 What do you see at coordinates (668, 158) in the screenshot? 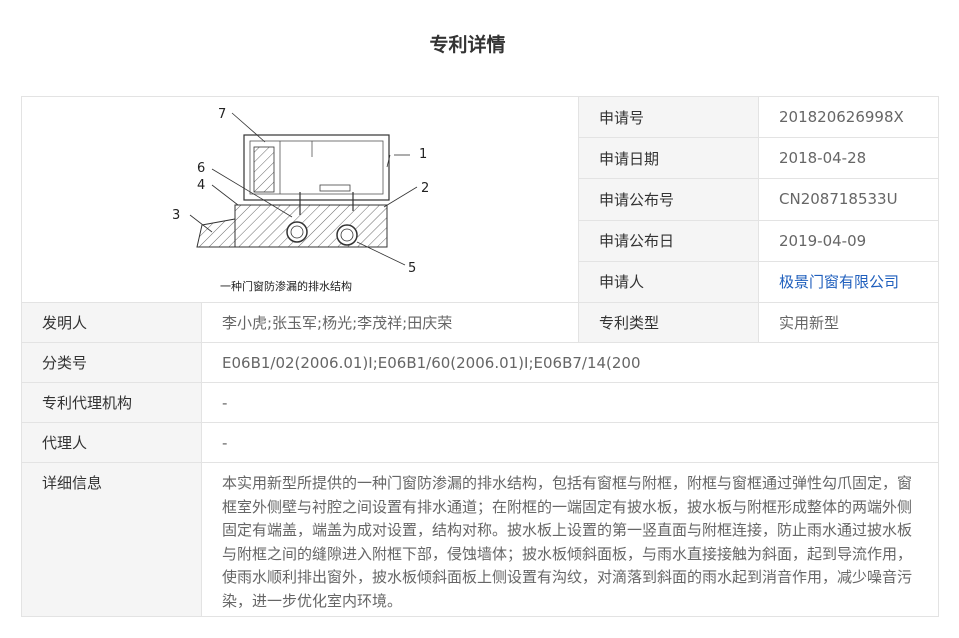
I see `application-date-label: 申请日期` at bounding box center [668, 158].